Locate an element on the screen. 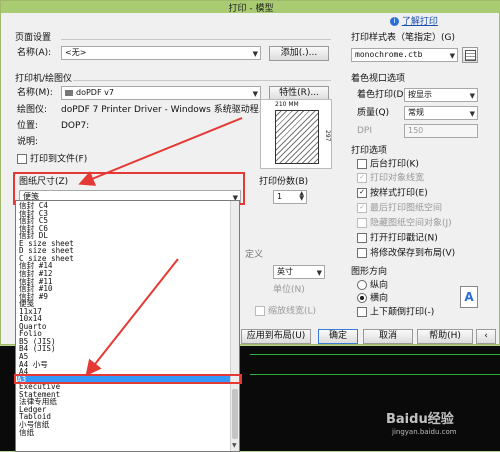  watermark-logo: Baidu经验 is located at coordinates (420, 419).